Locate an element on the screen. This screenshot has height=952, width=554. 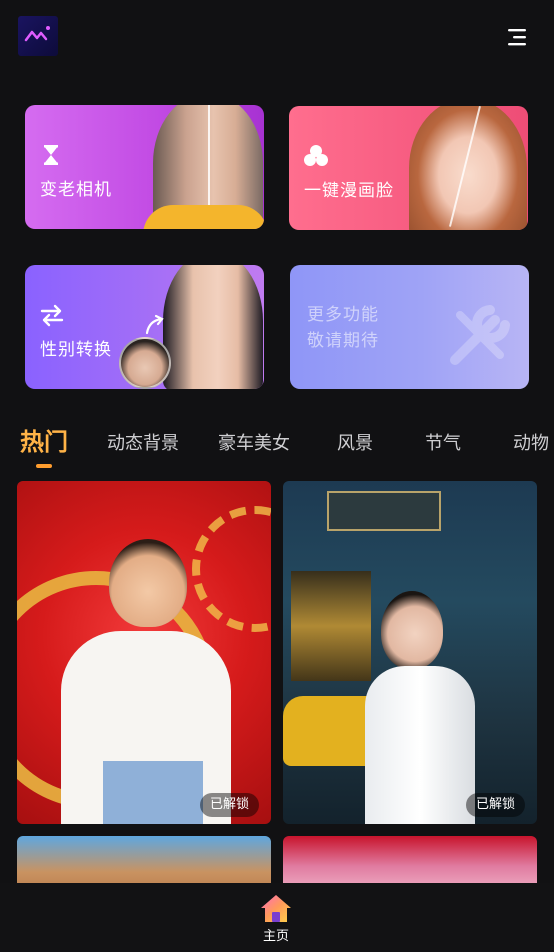
nav-home: 主页 is located at coordinates (276, 918).